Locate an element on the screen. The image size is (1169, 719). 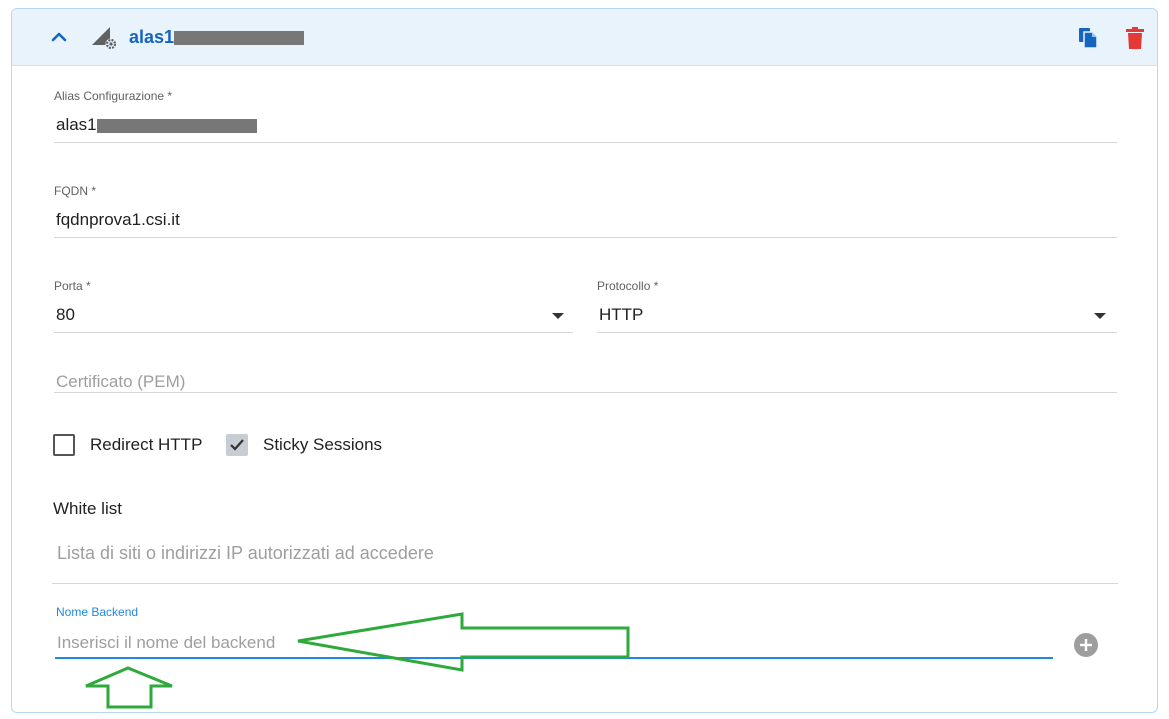
fqdn-underline is located at coordinates (585, 237).